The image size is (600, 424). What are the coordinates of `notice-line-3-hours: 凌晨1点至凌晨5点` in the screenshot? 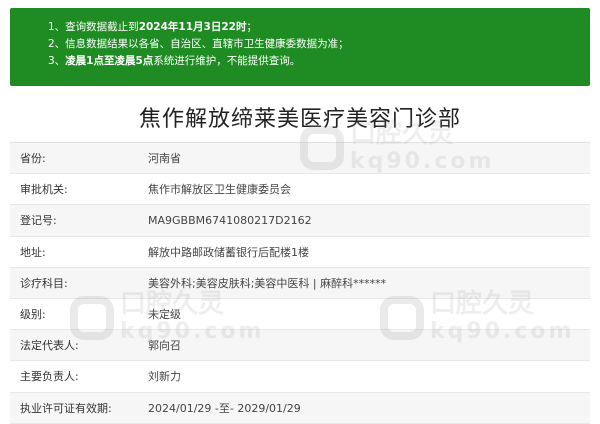 It's located at (109, 61).